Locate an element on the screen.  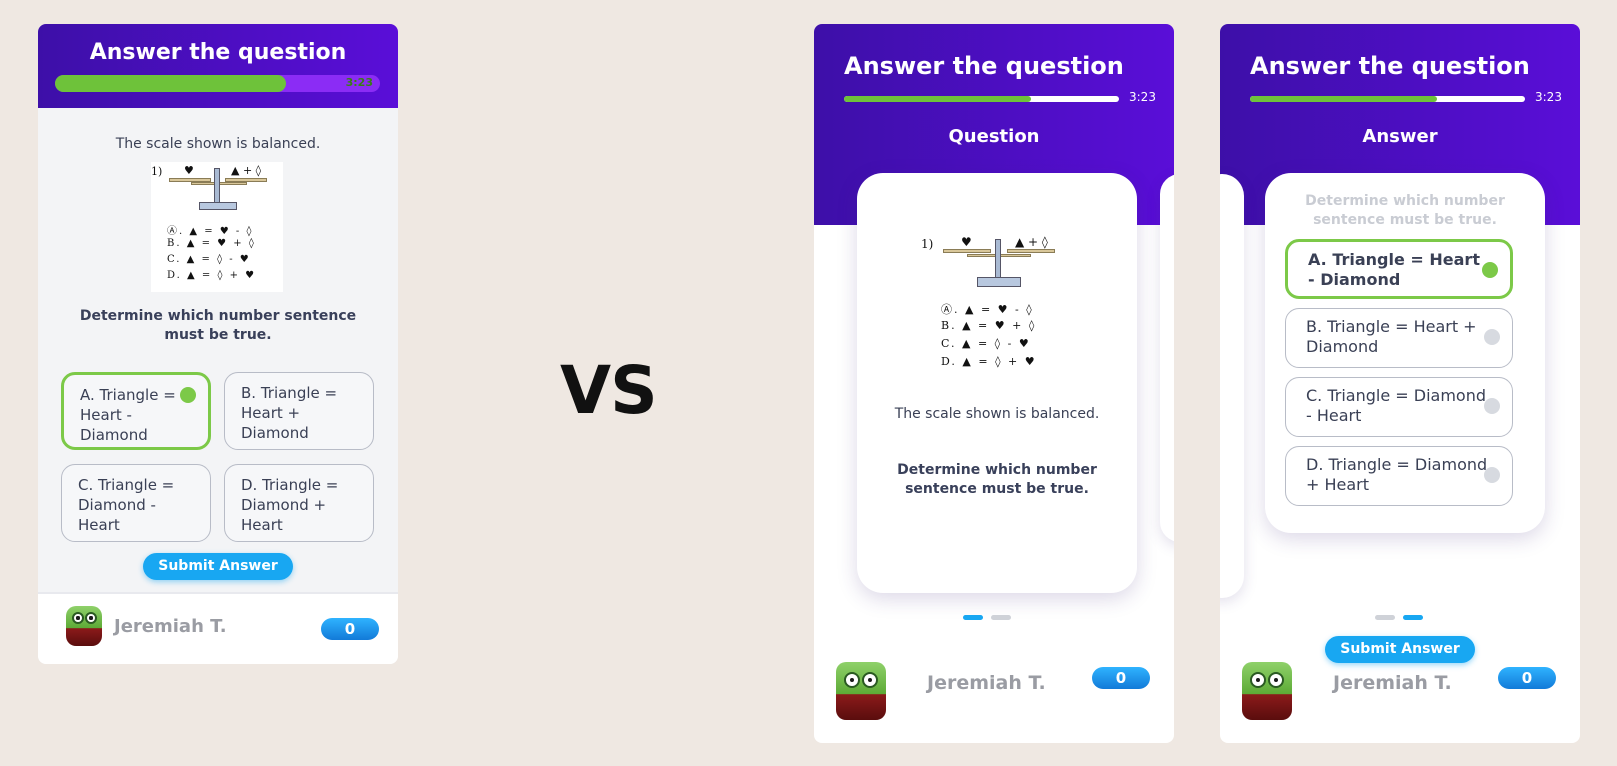
next-card-peek is located at coordinates (1167, 358).